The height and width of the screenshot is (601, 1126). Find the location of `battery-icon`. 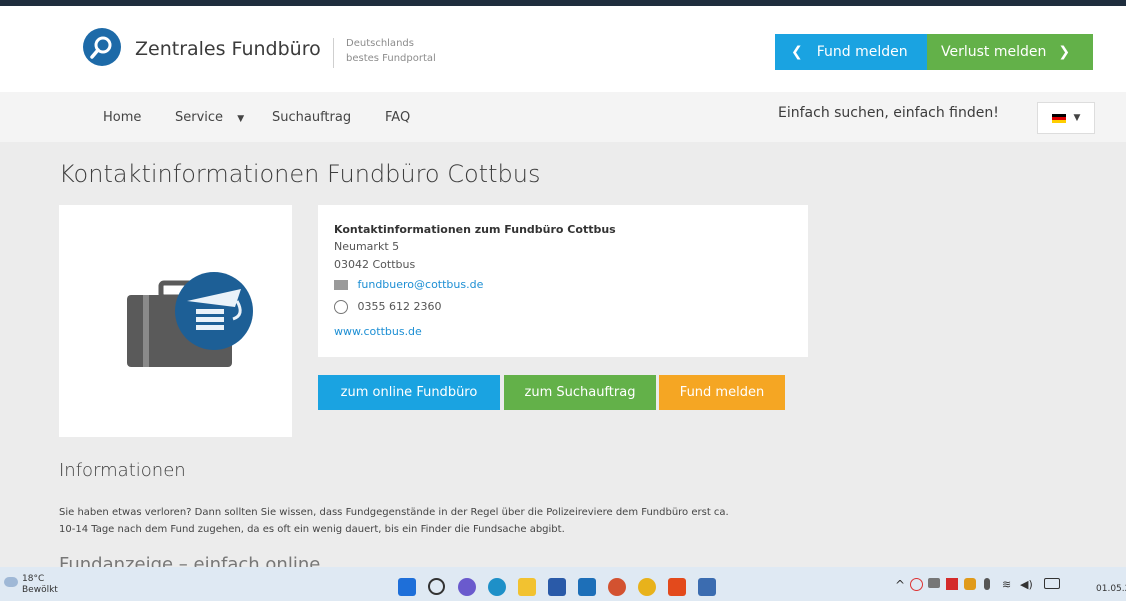

battery-icon is located at coordinates (1052, 583).